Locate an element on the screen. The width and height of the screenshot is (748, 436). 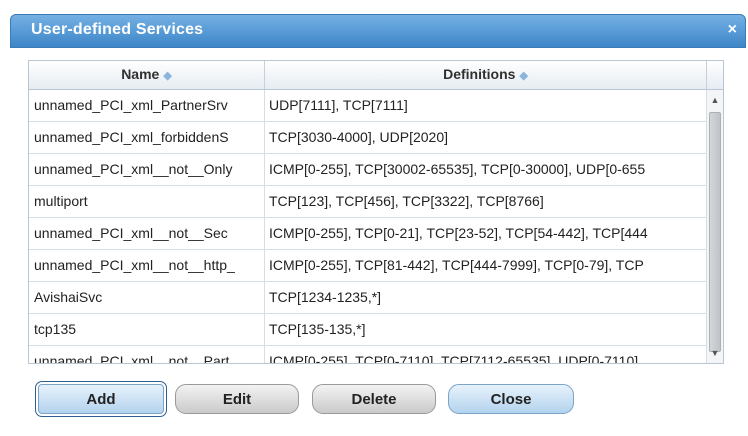
service-definition-cell: TCP[135-135,*] is located at coordinates (486, 329).